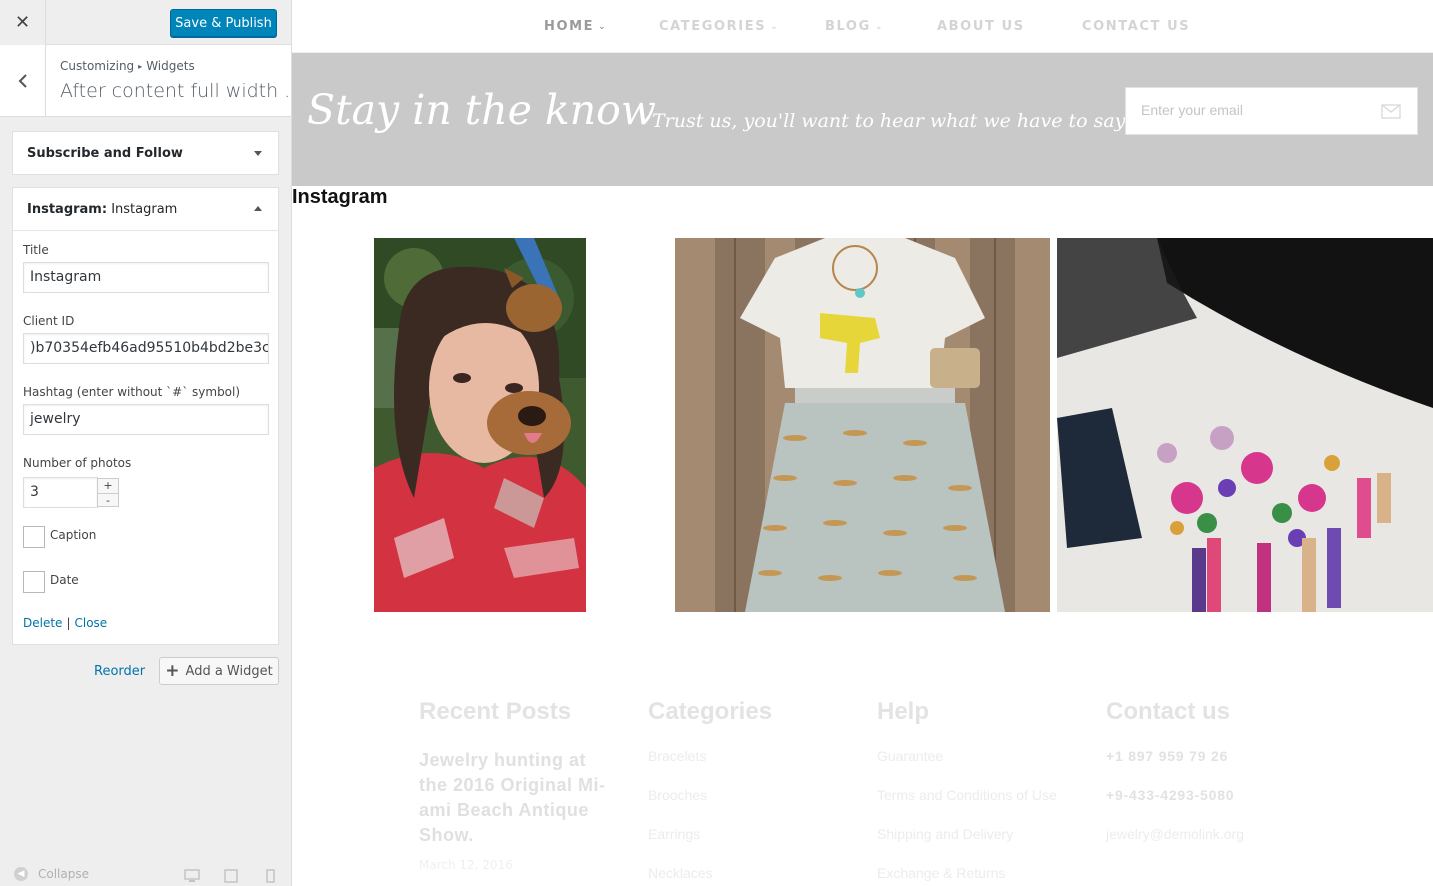 The height and width of the screenshot is (886, 1433). What do you see at coordinates (73, 535) in the screenshot?
I see `caption-label: Caption` at bounding box center [73, 535].